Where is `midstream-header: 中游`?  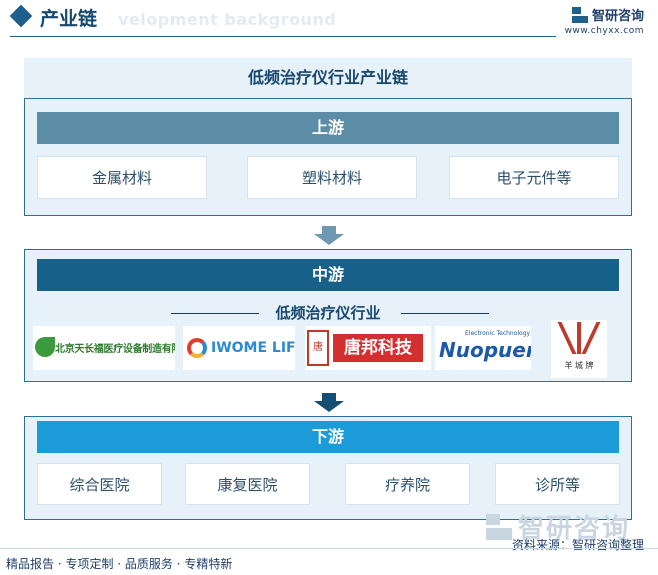
midstream-header: 中游 is located at coordinates (328, 275).